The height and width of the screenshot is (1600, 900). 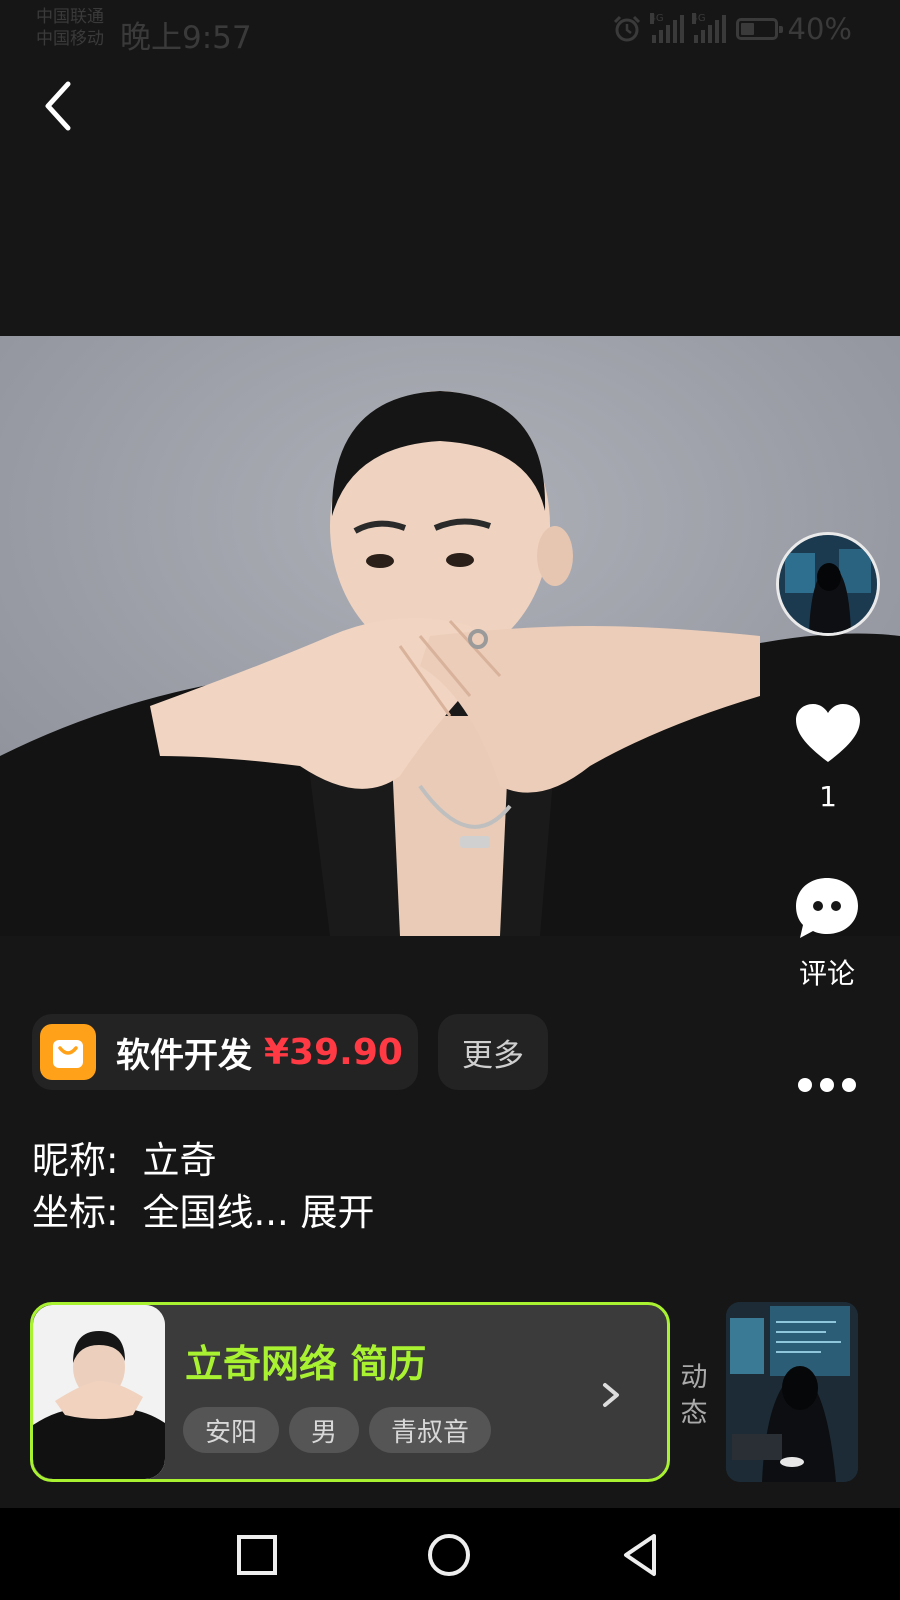 What do you see at coordinates (792, 1392) in the screenshot?
I see `dynamic-thumbnail` at bounding box center [792, 1392].